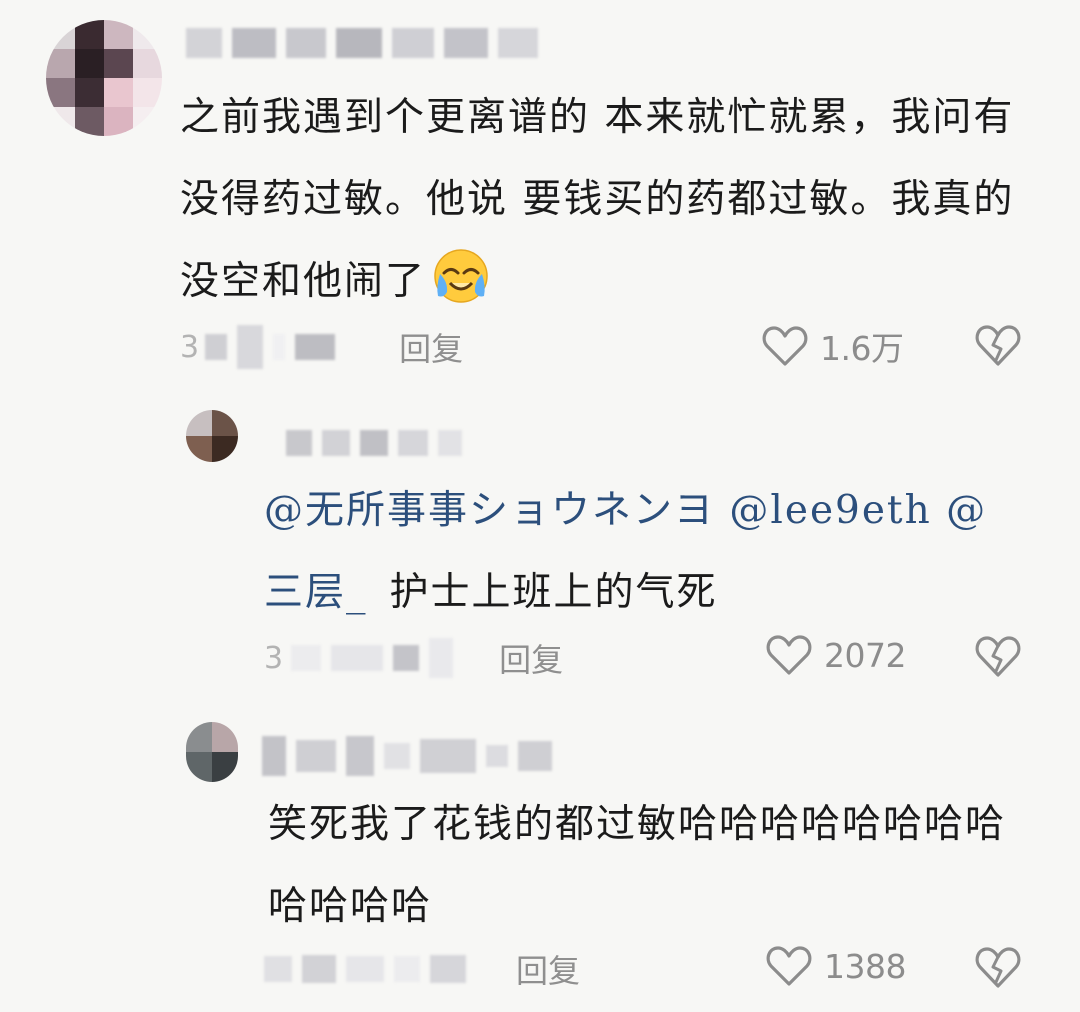 This screenshot has height=1012, width=1080. I want to click on reply-meta: 3 回复, so click(644, 658).